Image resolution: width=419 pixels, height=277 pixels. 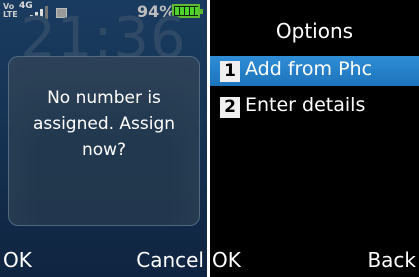 What do you see at coordinates (104, 124) in the screenshot?
I see `dialog-message: No number is assigned. Assign now?` at bounding box center [104, 124].